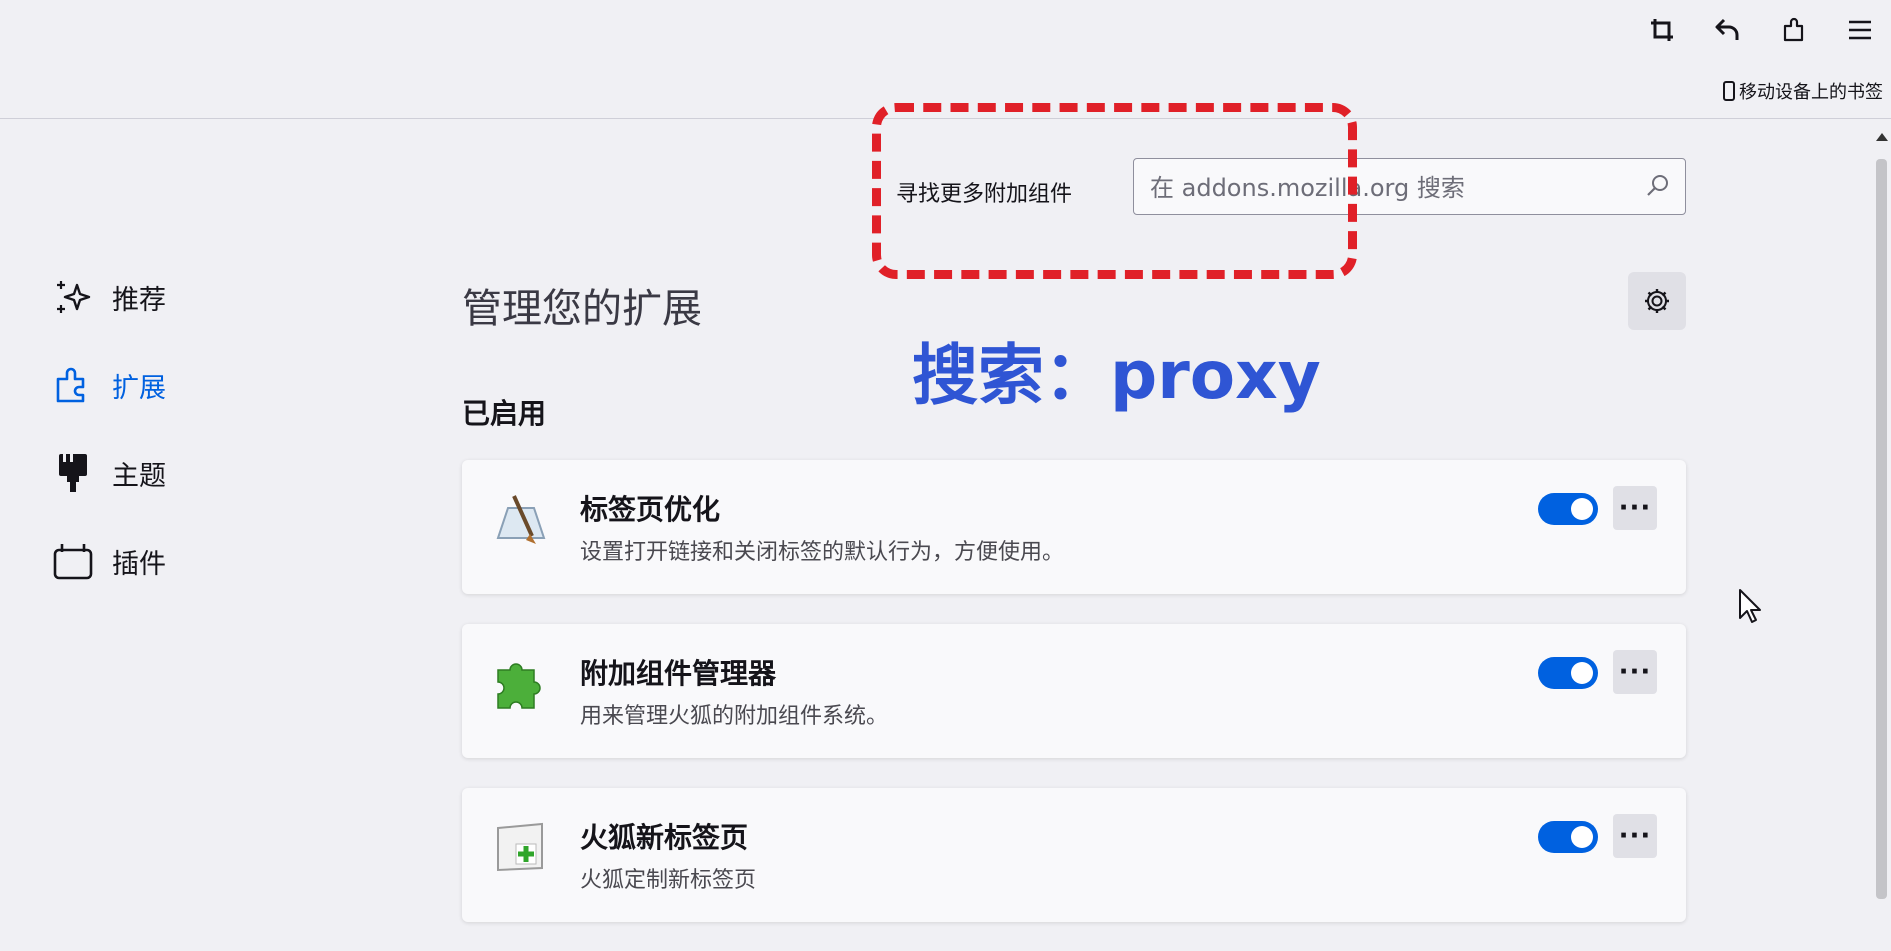  Describe the element at coordinates (109, 561) in the screenshot. I see `sidebar-item-plugins: 插件` at that location.